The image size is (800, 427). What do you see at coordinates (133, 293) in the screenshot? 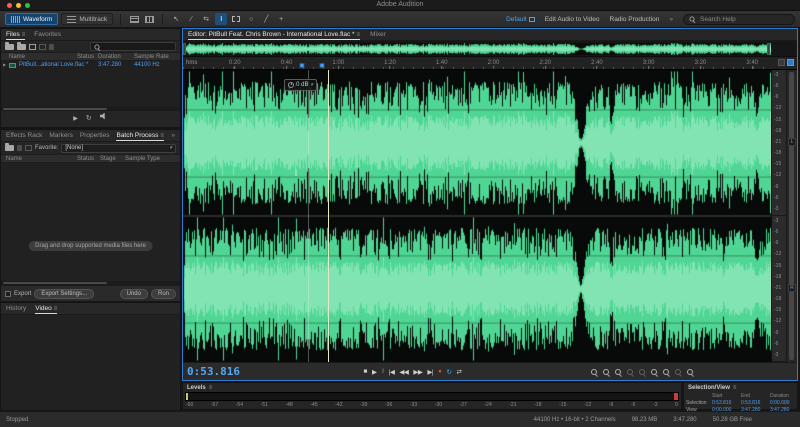
I see `undo-button: Undo` at bounding box center [133, 293].